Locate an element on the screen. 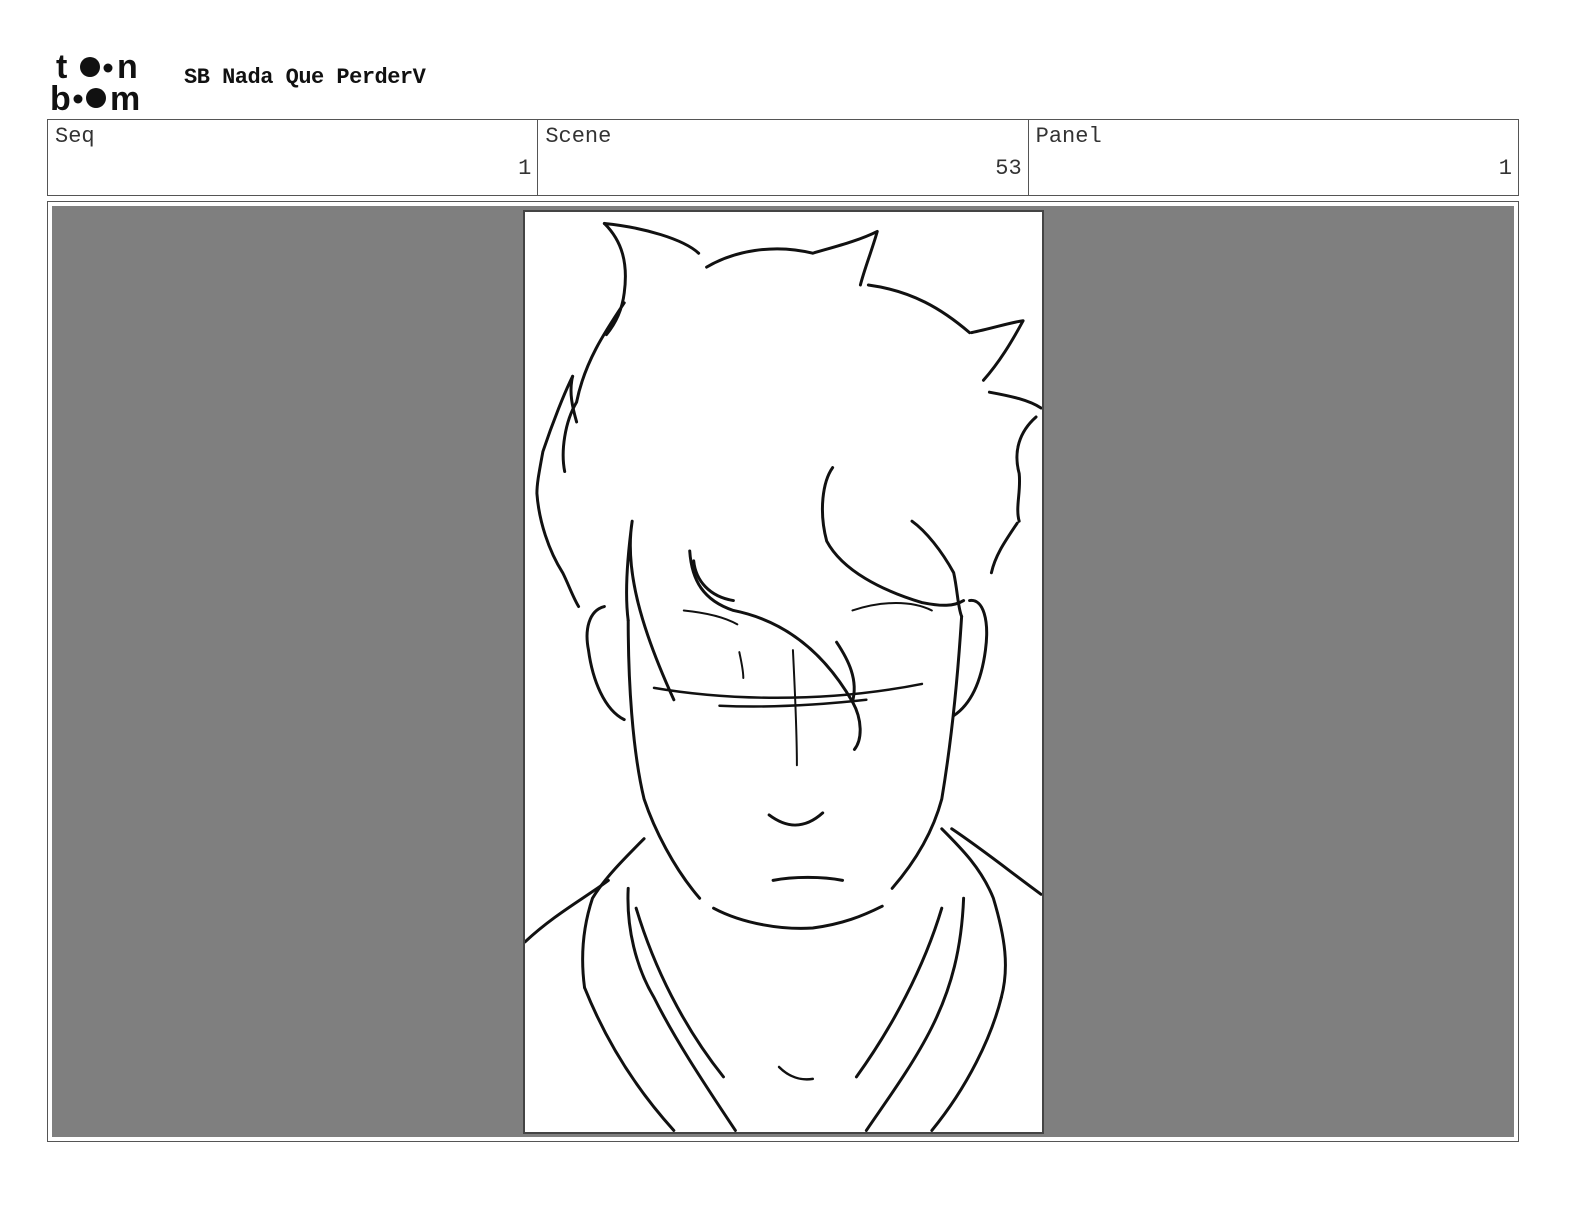  panel-label: Panel is located at coordinates (1068, 136).